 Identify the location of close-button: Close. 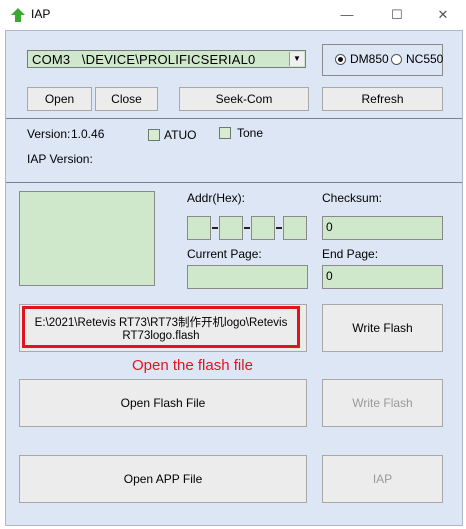
(126, 99).